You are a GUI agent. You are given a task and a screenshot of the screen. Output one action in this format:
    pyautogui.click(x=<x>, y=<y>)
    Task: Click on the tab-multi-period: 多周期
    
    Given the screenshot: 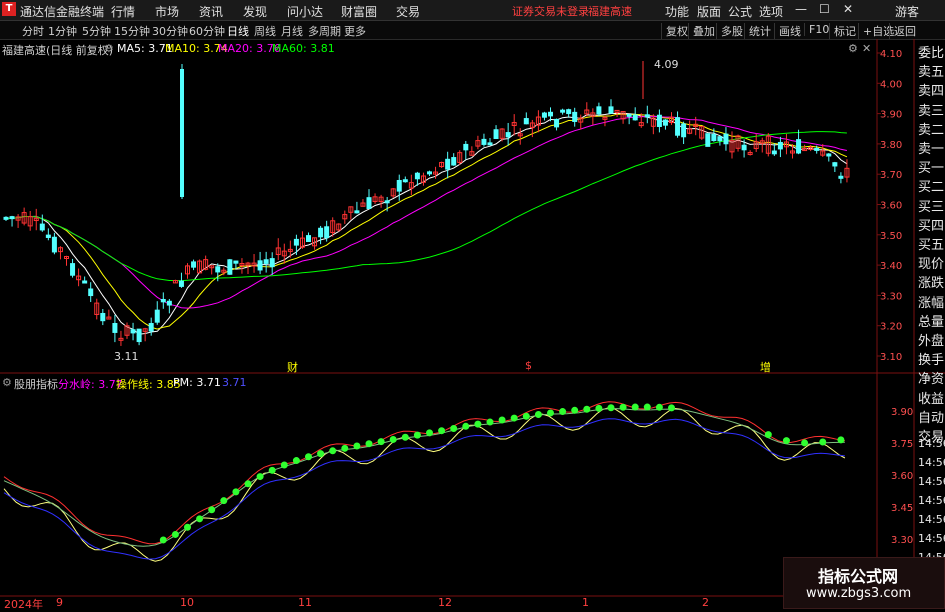 What is the action you would take?
    pyautogui.click(x=324, y=31)
    